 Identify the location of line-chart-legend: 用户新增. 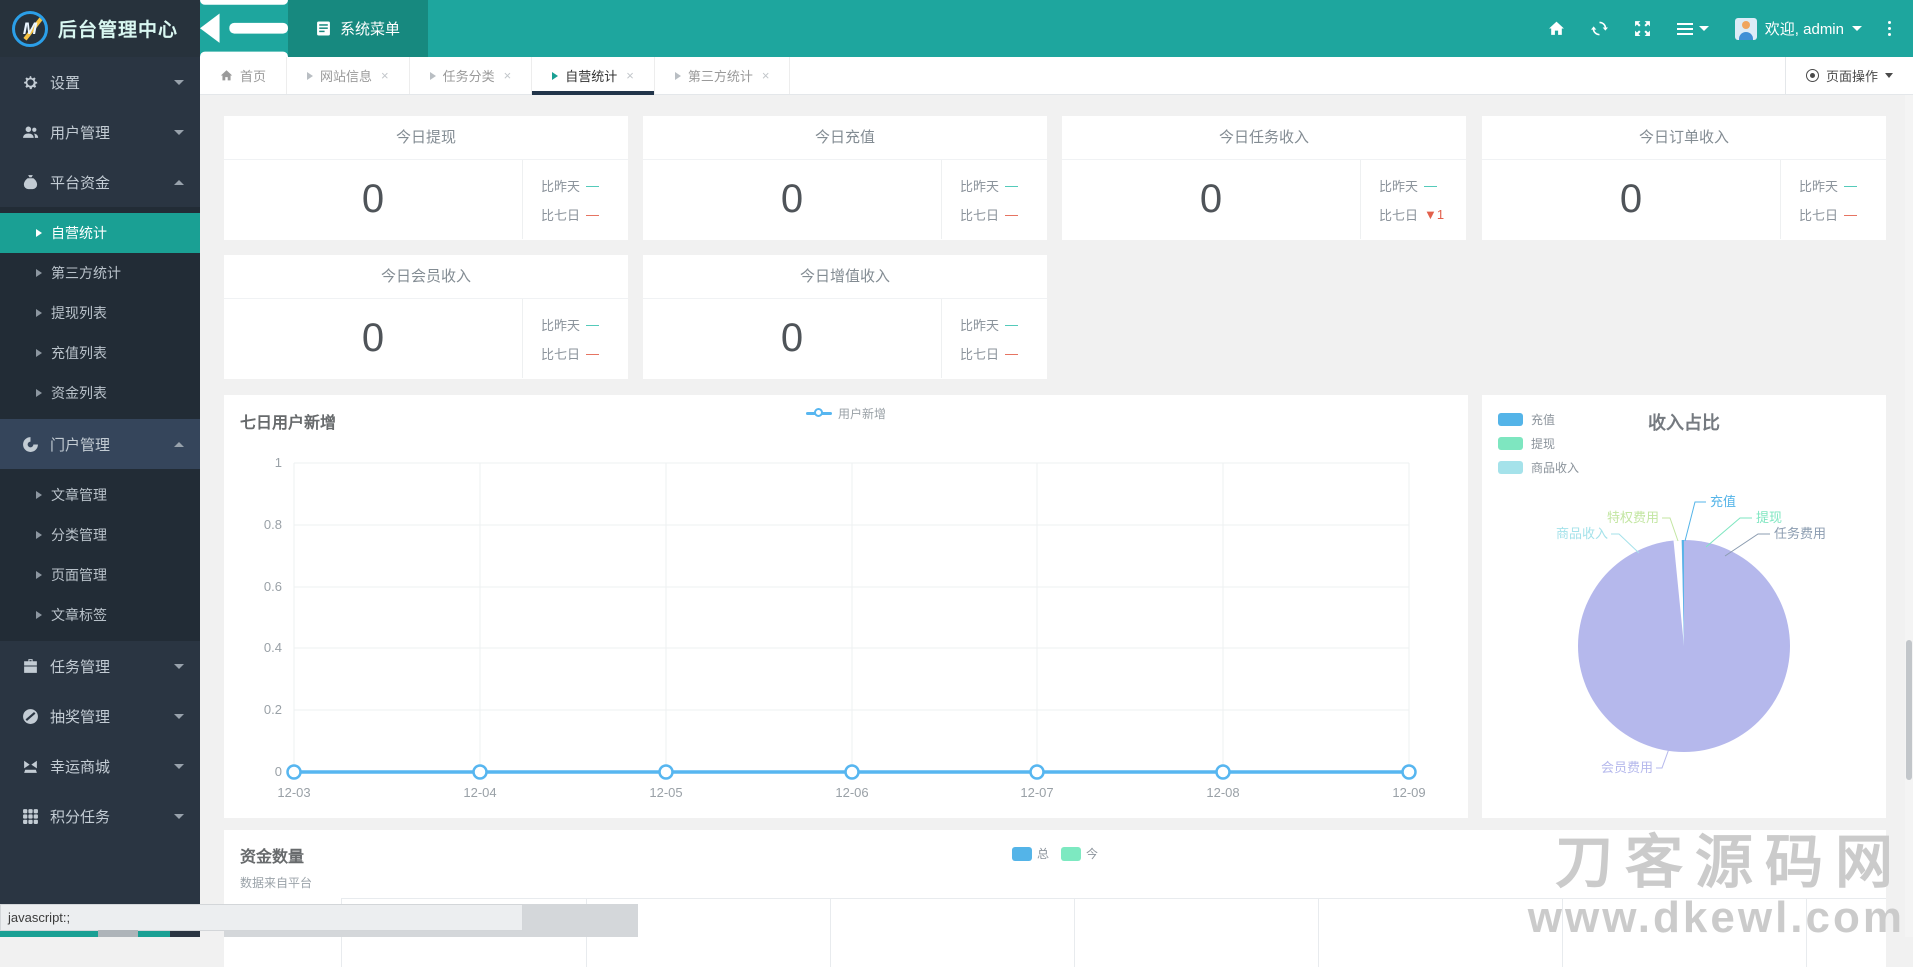
(846, 413).